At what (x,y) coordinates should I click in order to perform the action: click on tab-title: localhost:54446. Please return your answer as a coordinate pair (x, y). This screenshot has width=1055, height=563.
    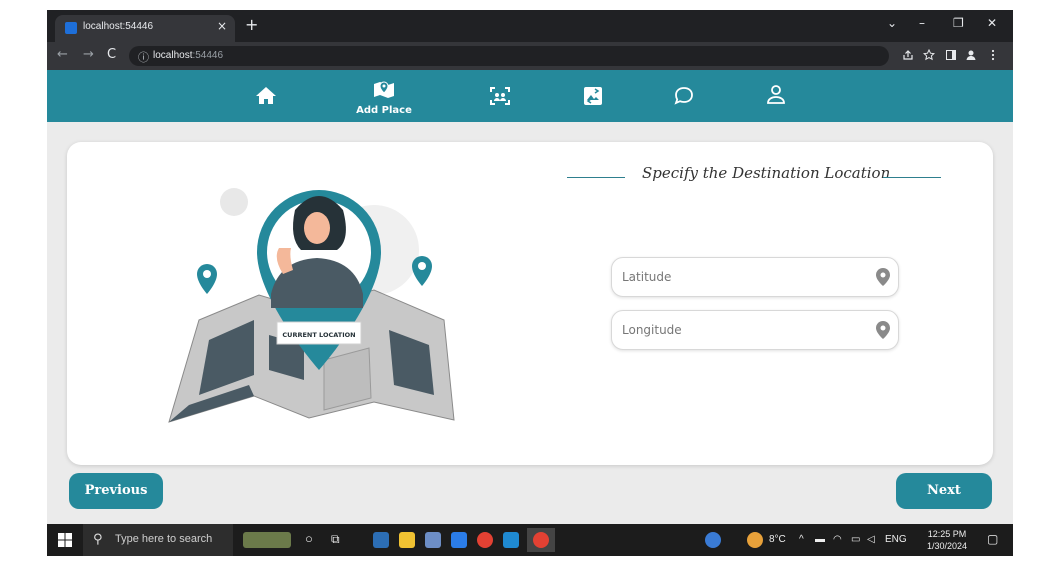
    Looking at the image, I should click on (118, 26).